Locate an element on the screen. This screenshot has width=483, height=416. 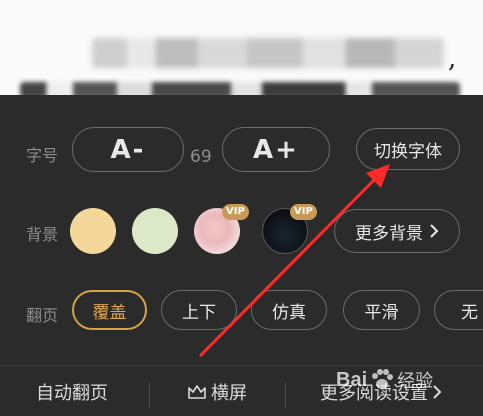
font-size-label: 字号 is located at coordinates (42, 155).